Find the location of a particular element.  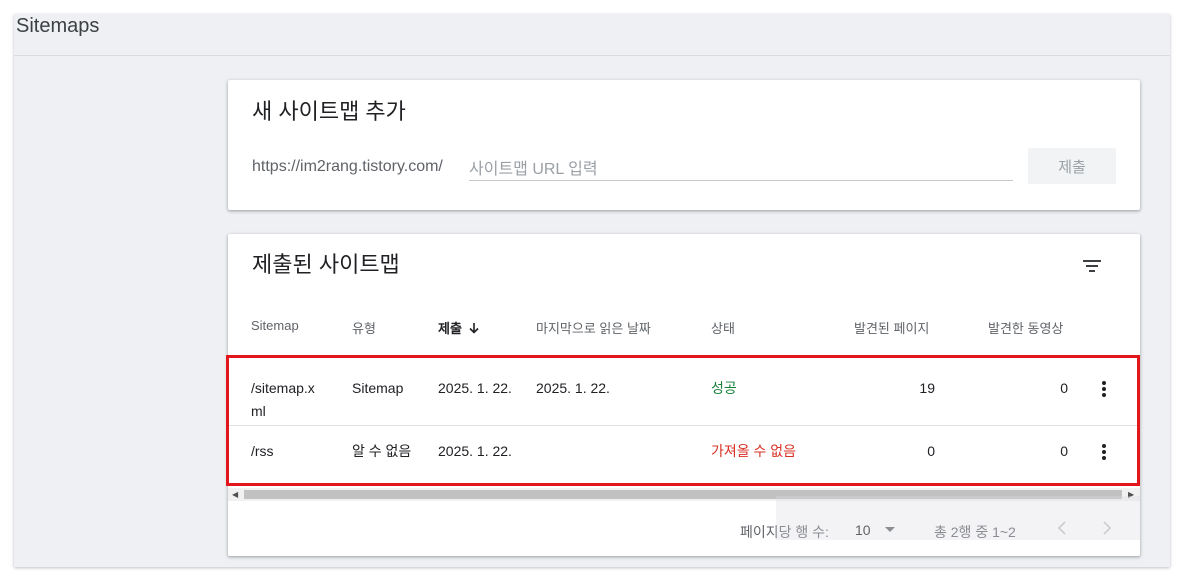

cell-pages: 19 is located at coordinates (927, 388).